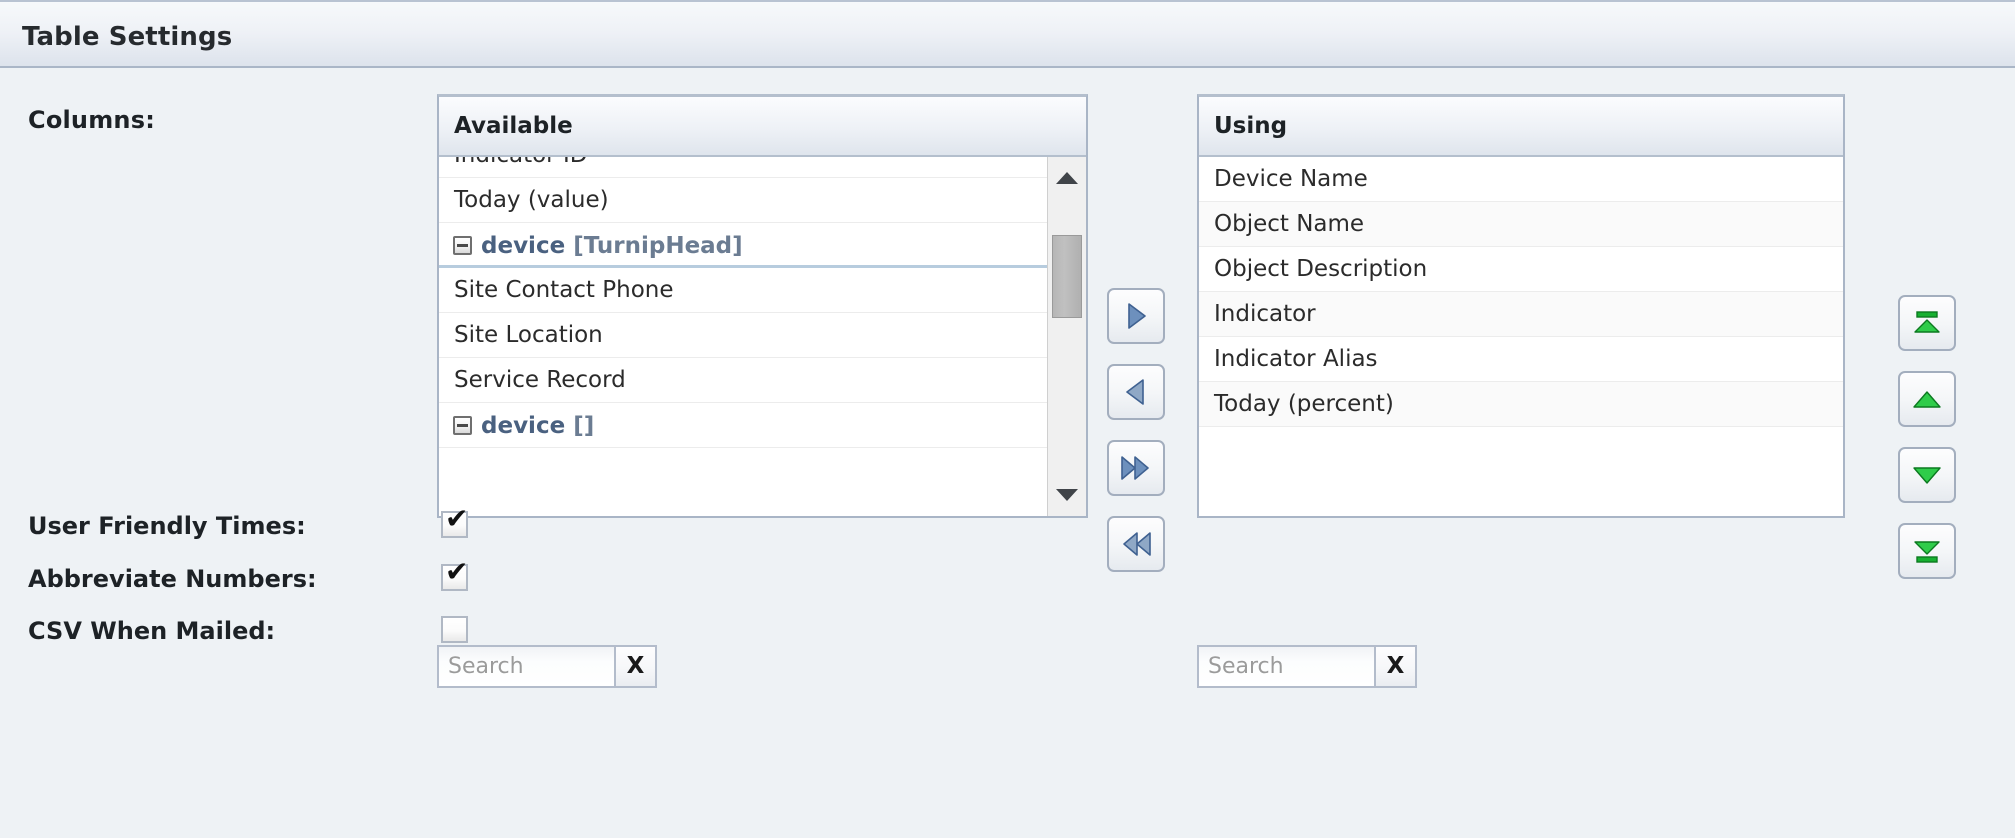 Image resolution: width=2015 pixels, height=838 pixels. Describe the element at coordinates (127, 37) in the screenshot. I see `window-title: Table Settings` at that location.